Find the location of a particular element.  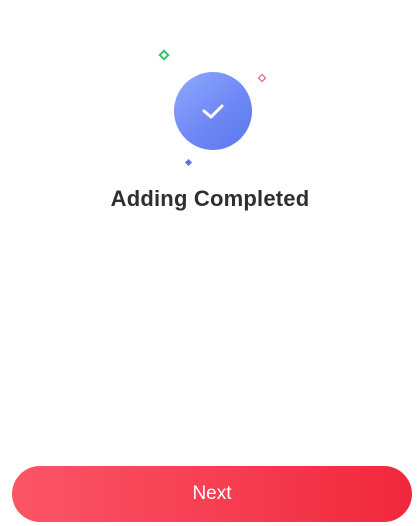

blue-sparkle-icon is located at coordinates (188, 162).